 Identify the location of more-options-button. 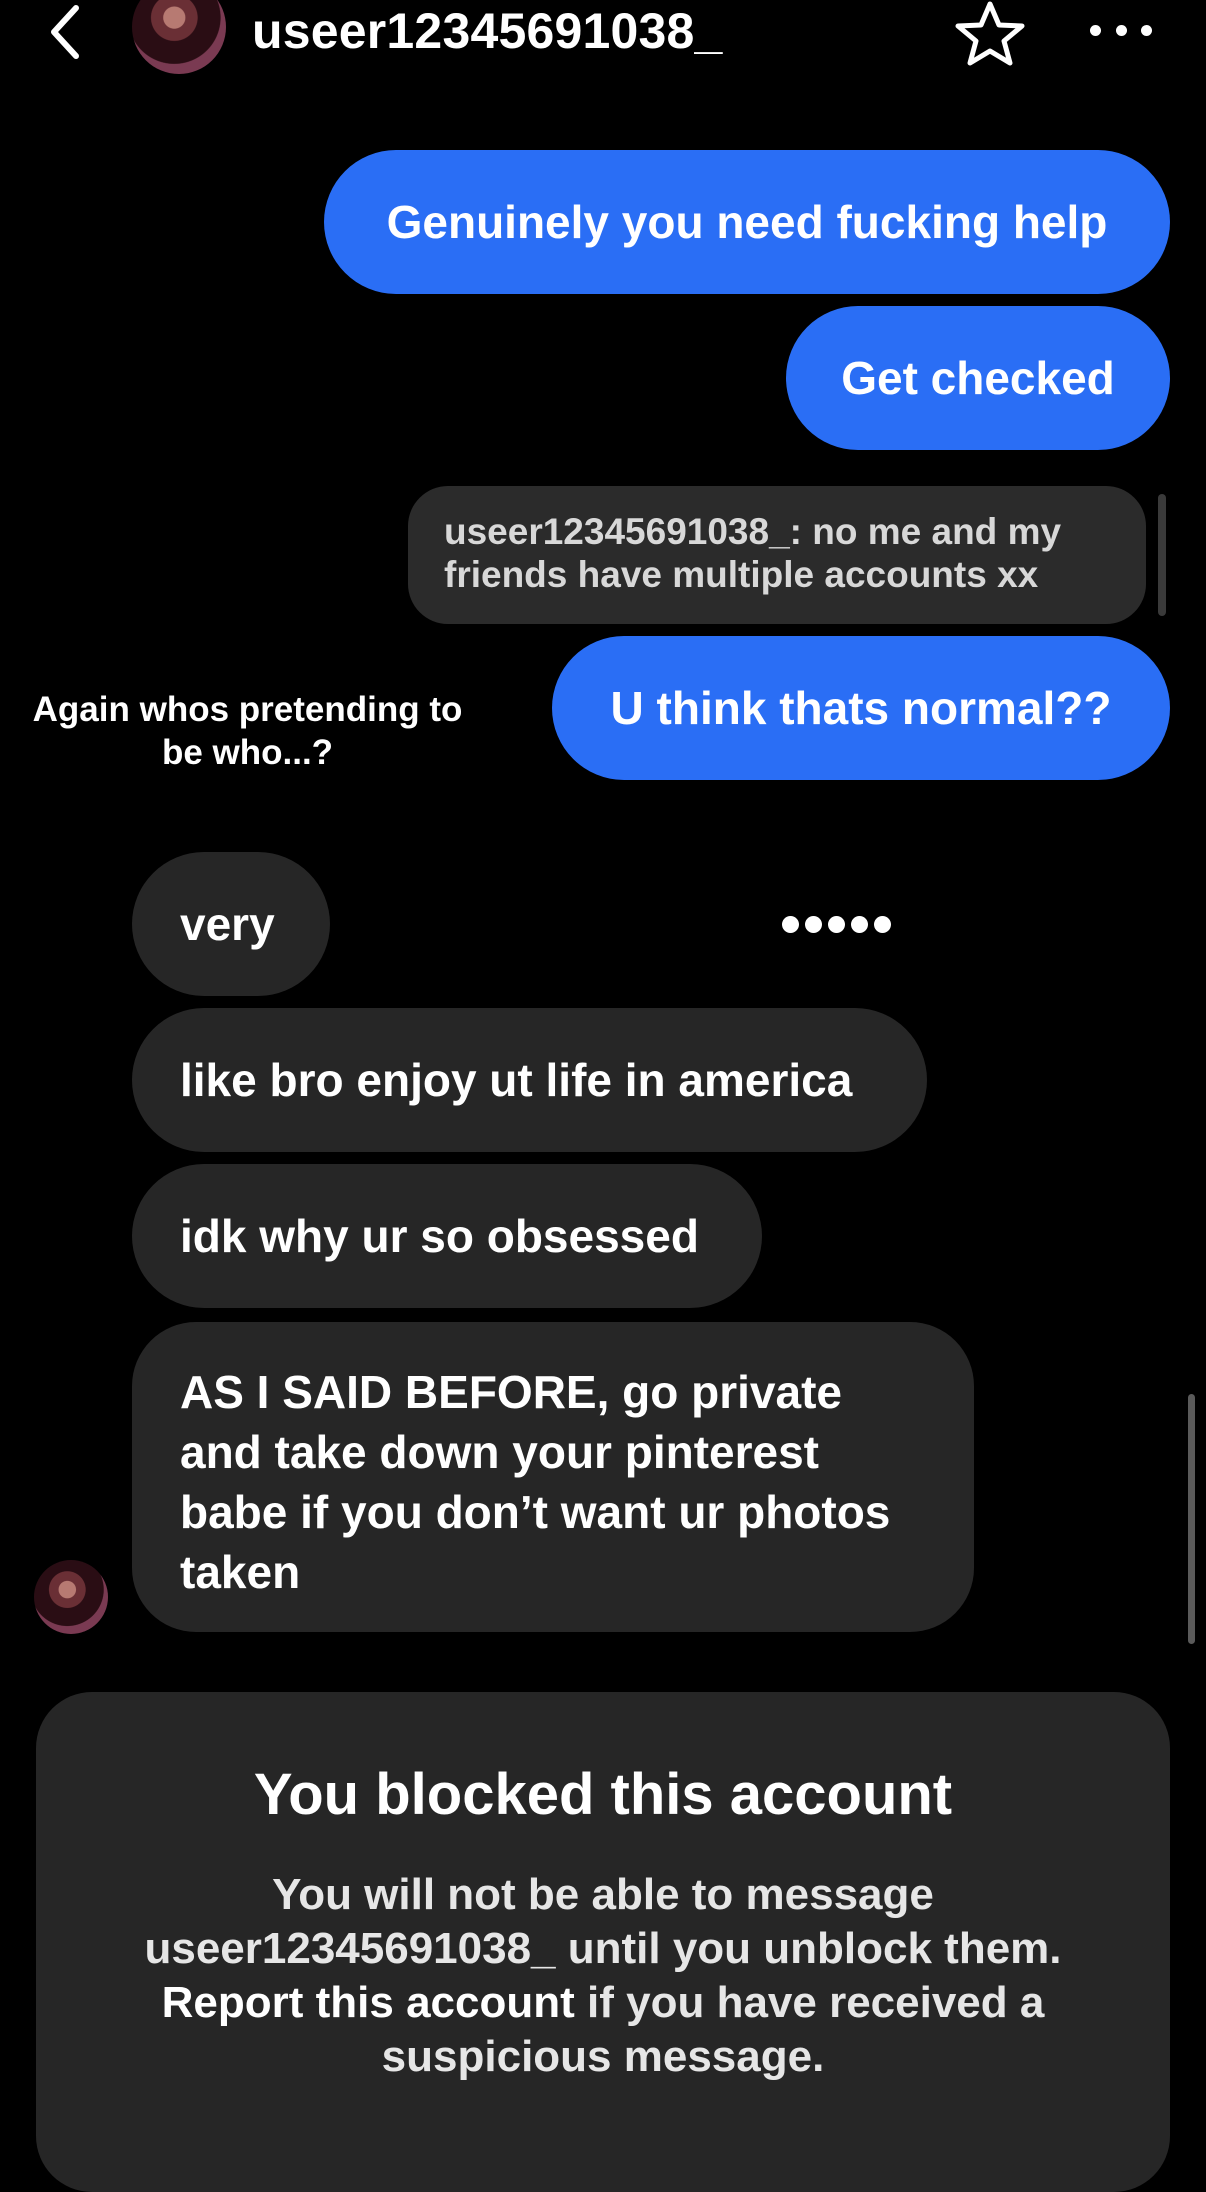
(1121, 30).